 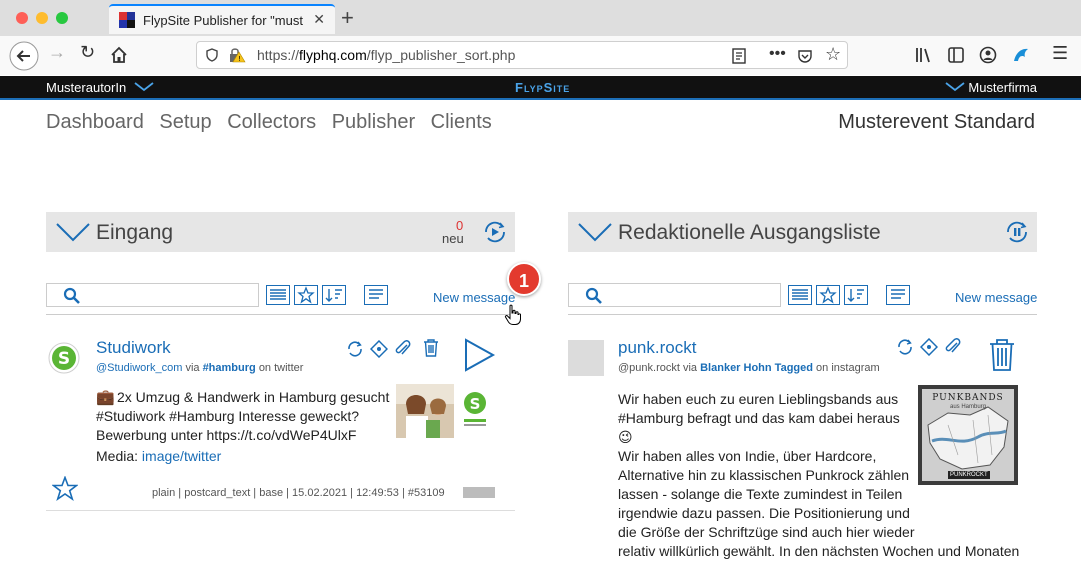 What do you see at coordinates (739, 56) in the screenshot?
I see `reader-view-icon` at bounding box center [739, 56].